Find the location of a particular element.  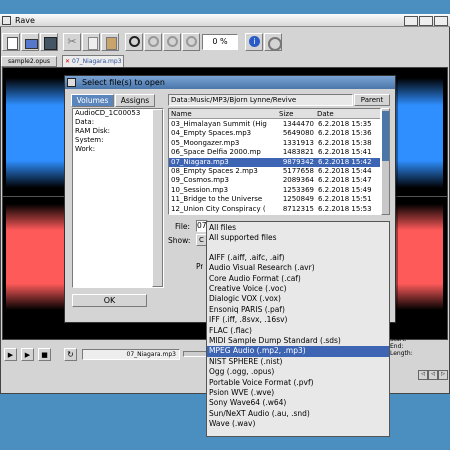

pr-label: Pr is located at coordinates (200, 266).